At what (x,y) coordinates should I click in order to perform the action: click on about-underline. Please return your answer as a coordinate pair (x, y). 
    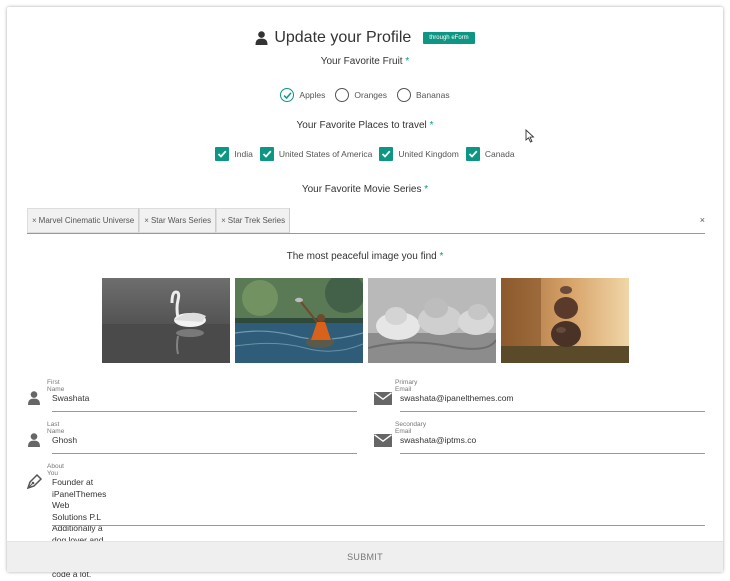
    Looking at the image, I should click on (378, 525).